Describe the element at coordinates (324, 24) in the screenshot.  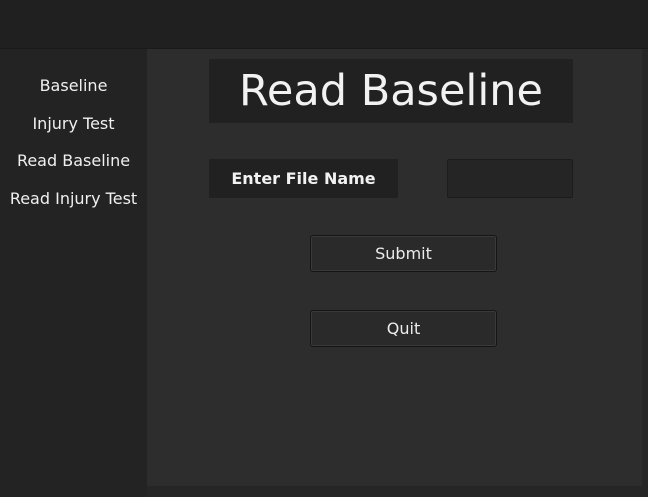
I see `title-bar` at that location.